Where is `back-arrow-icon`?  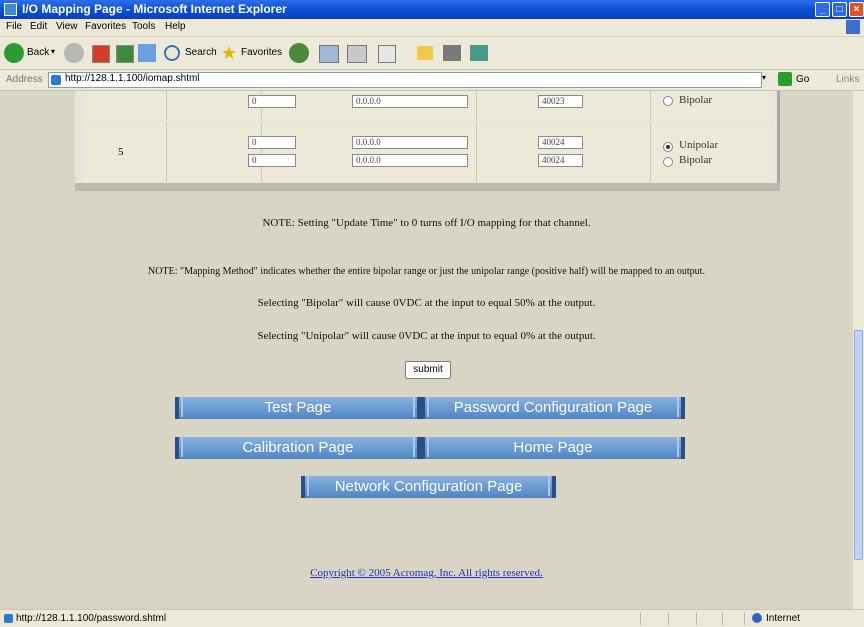 back-arrow-icon is located at coordinates (14, 53).